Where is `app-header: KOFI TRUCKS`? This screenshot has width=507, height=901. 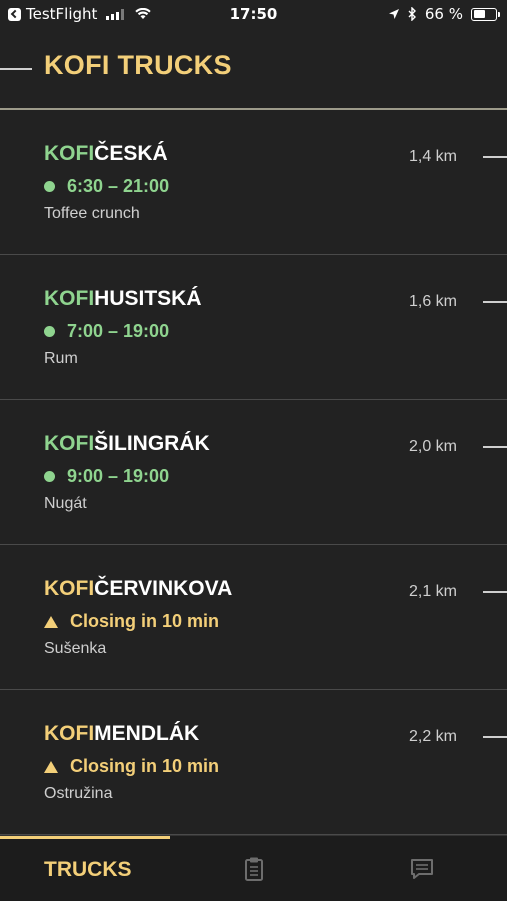
app-header: KOFI TRUCKS is located at coordinates (253, 69).